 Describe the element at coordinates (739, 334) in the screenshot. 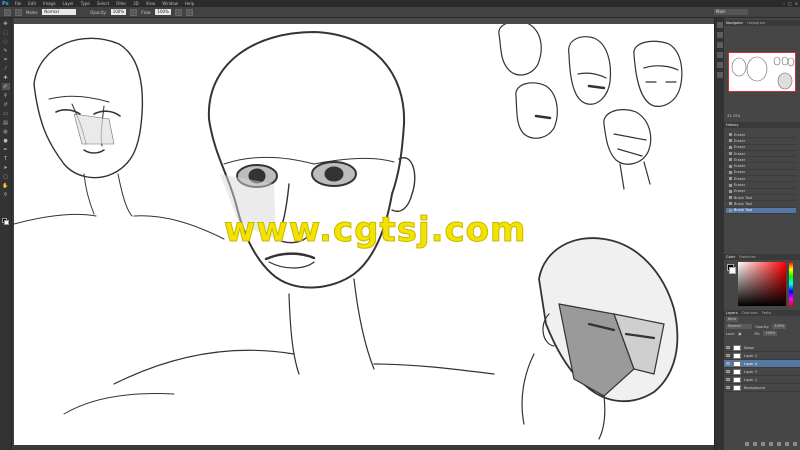

I see `lock-icon: ▣` at that location.